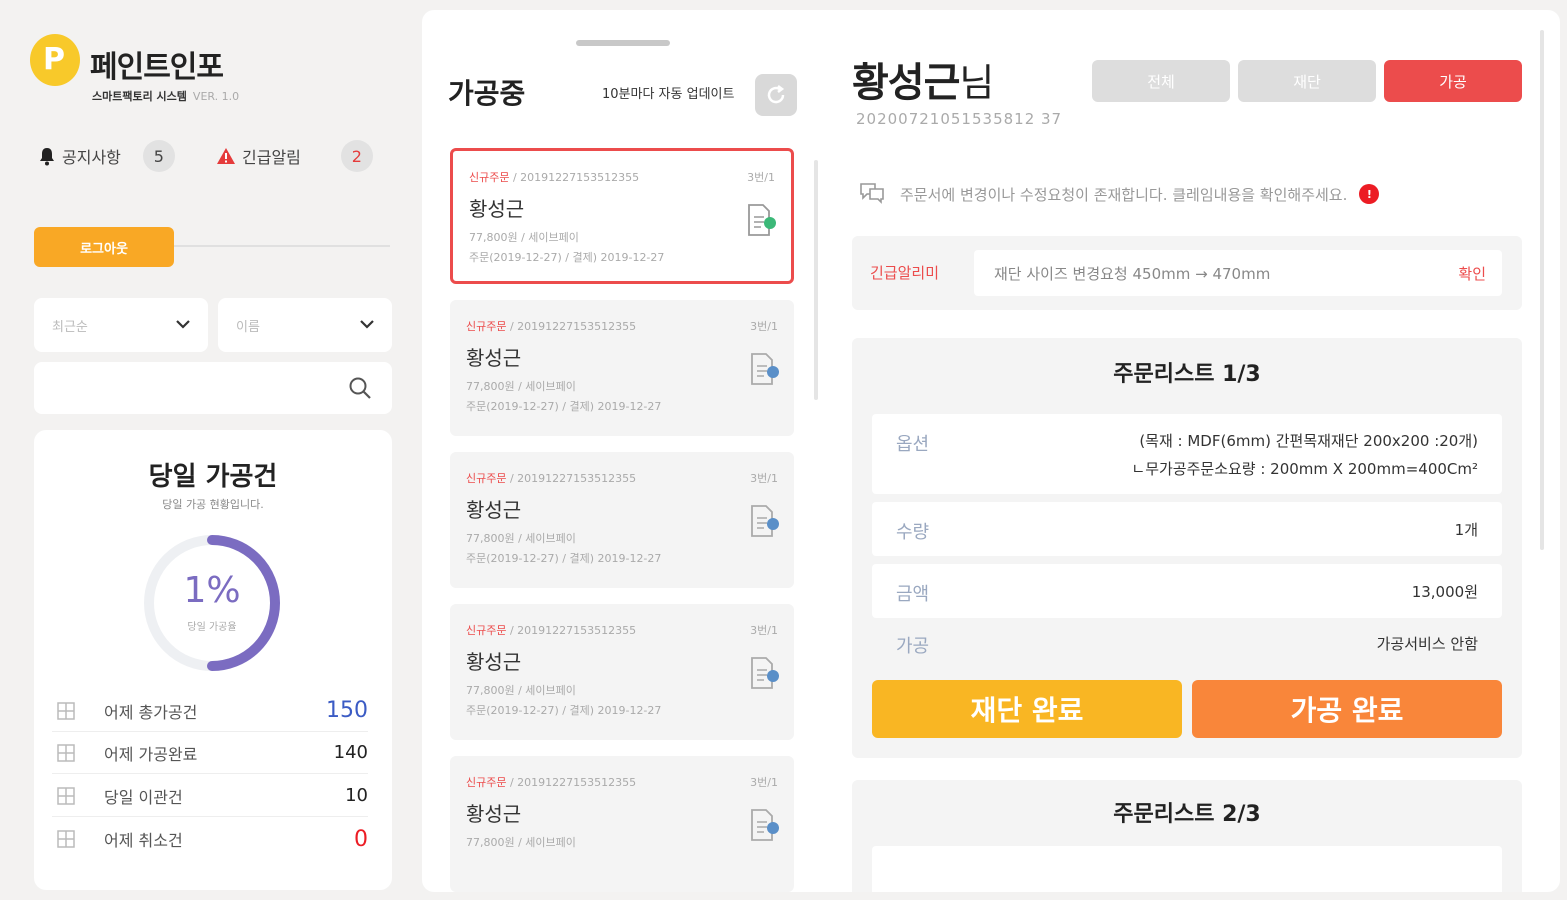  What do you see at coordinates (210, 839) in the screenshot?
I see `stat-row-yesterday-cancel: 어제 취소건 0` at bounding box center [210, 839].